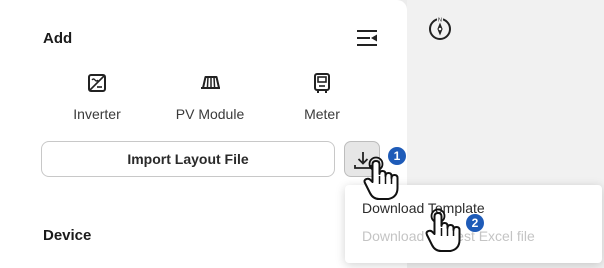 This screenshot has width=604, height=268. I want to click on download-template-item: Download Template, so click(423, 208).